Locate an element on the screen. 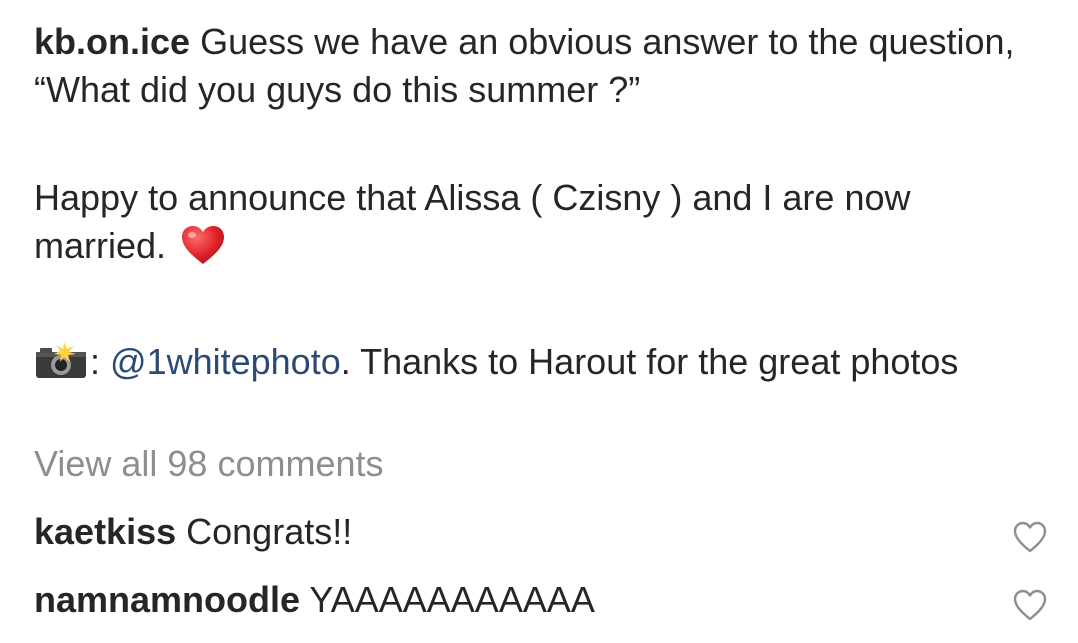 This screenshot has height=643, width=1078. view-all-comments-link: View all 98 comments is located at coordinates (209, 464).